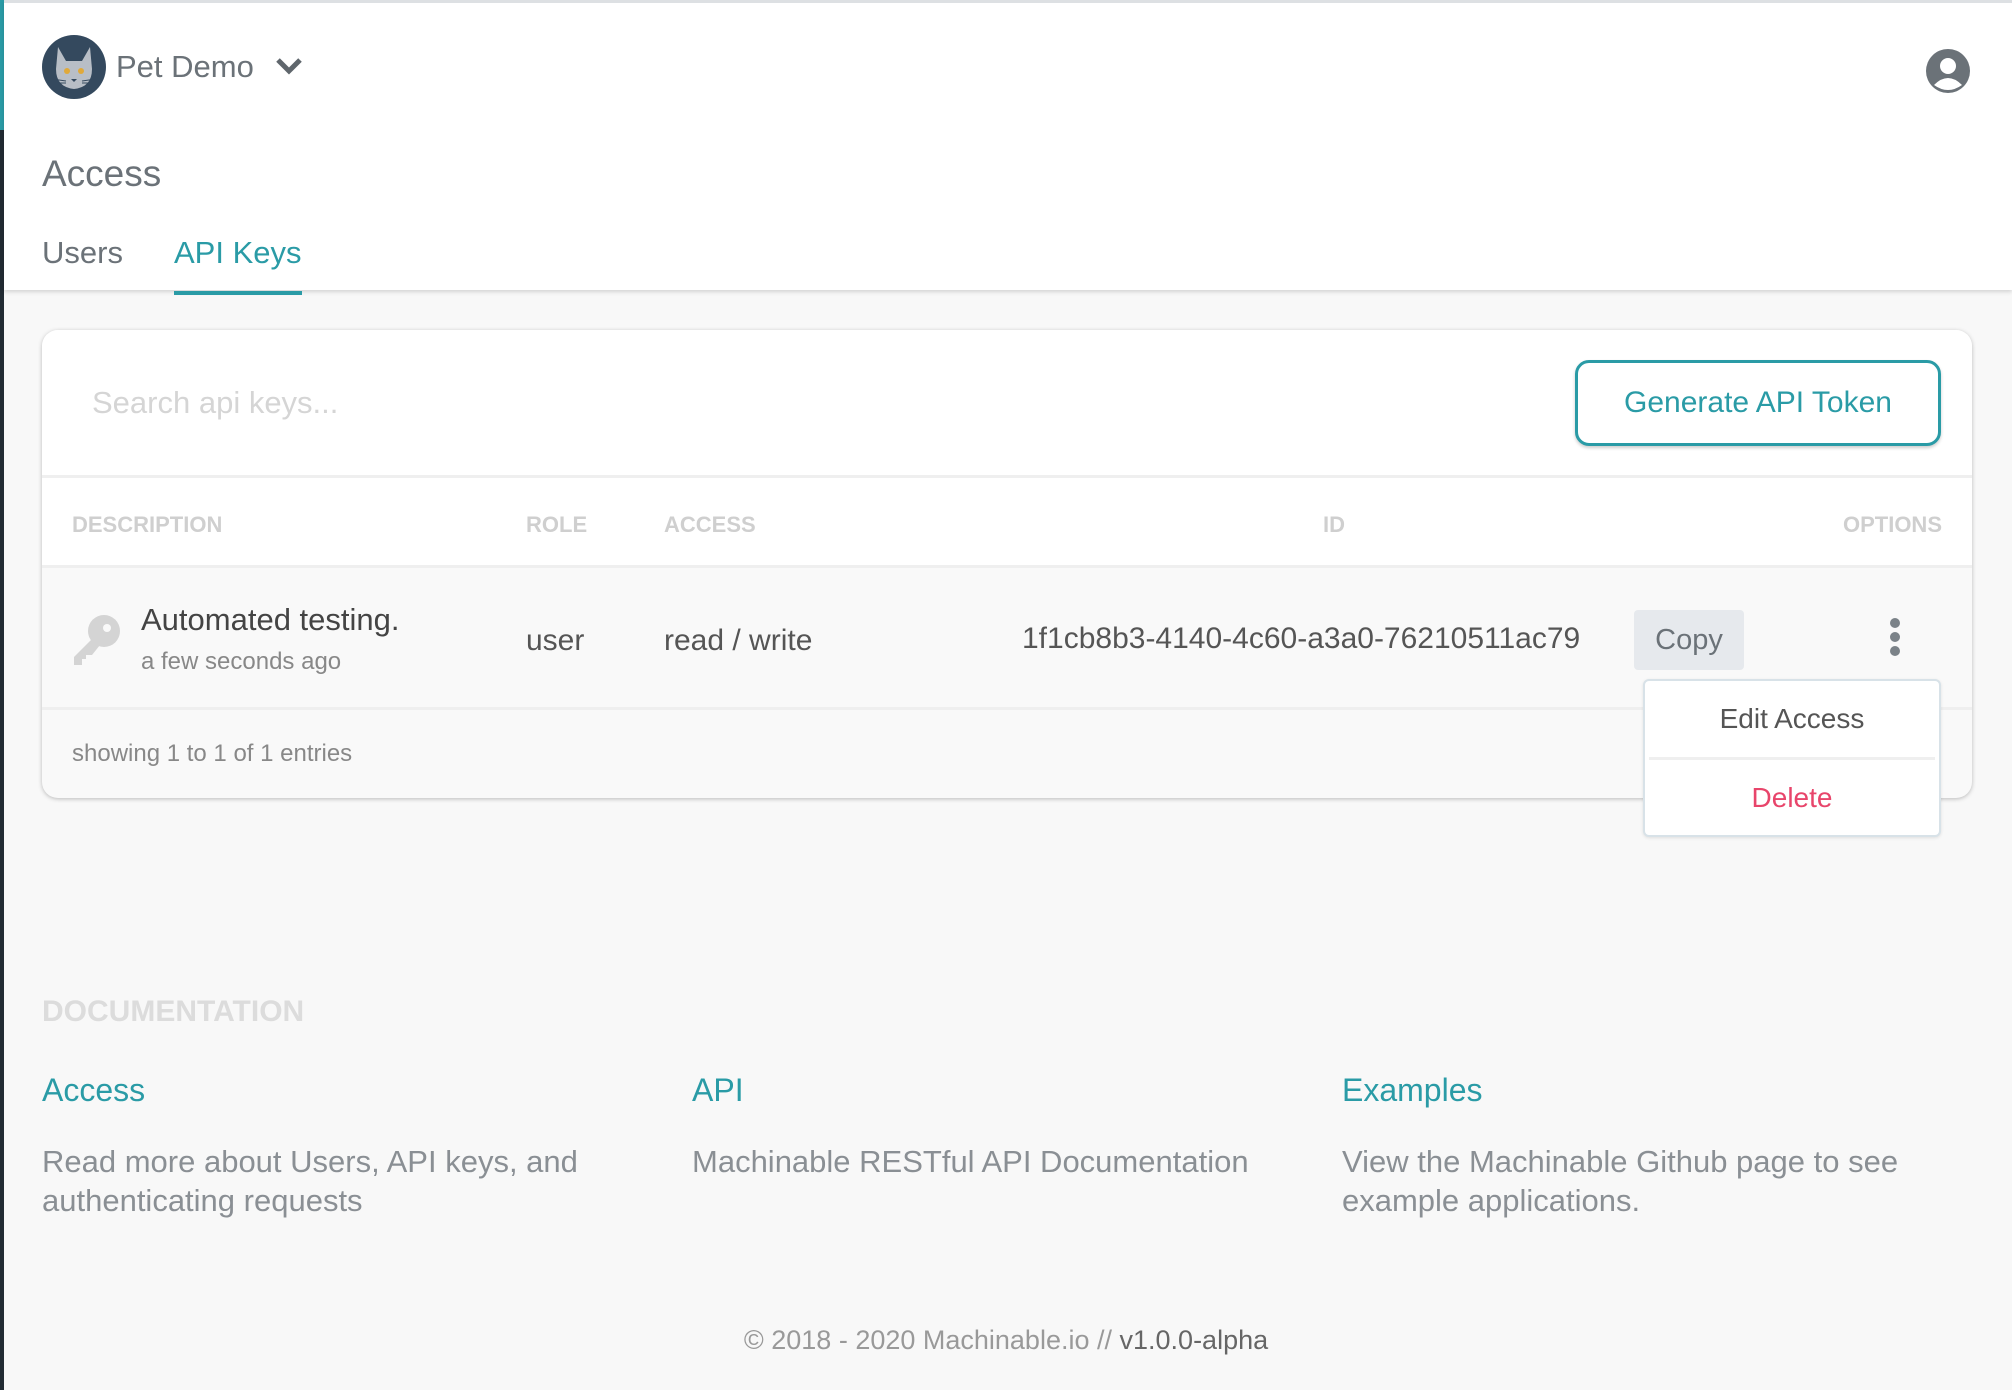 This screenshot has width=2012, height=1390. I want to click on project-avatar-cat-icon, so click(74, 67).